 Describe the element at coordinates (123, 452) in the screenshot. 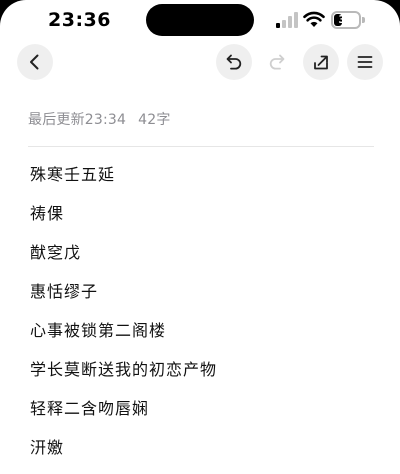

I see `note-line: 汧嬓` at that location.